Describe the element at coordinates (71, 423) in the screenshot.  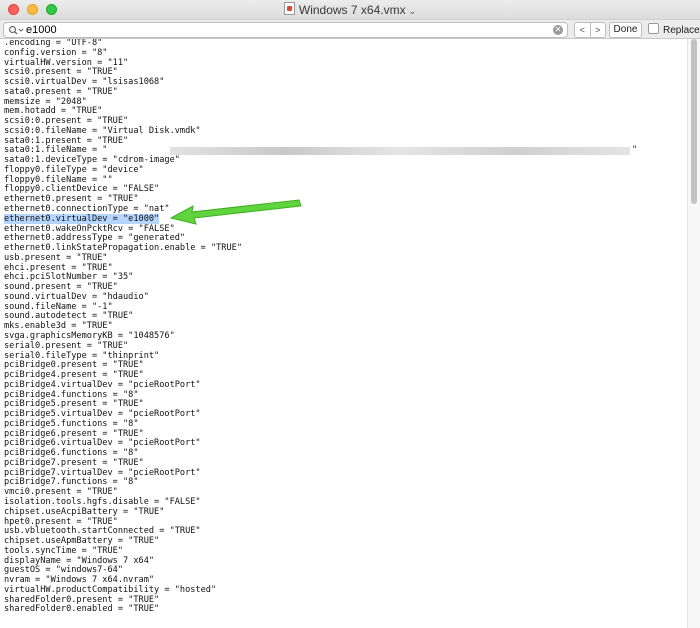
I see `editor-line-text: pciBridge5.functions = "8"` at that location.